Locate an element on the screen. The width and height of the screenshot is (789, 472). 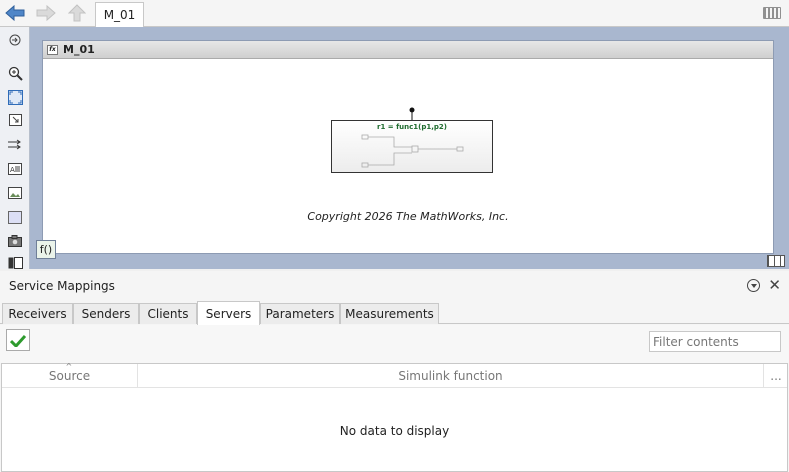
forward-arrow-icon is located at coordinates (46, 13).